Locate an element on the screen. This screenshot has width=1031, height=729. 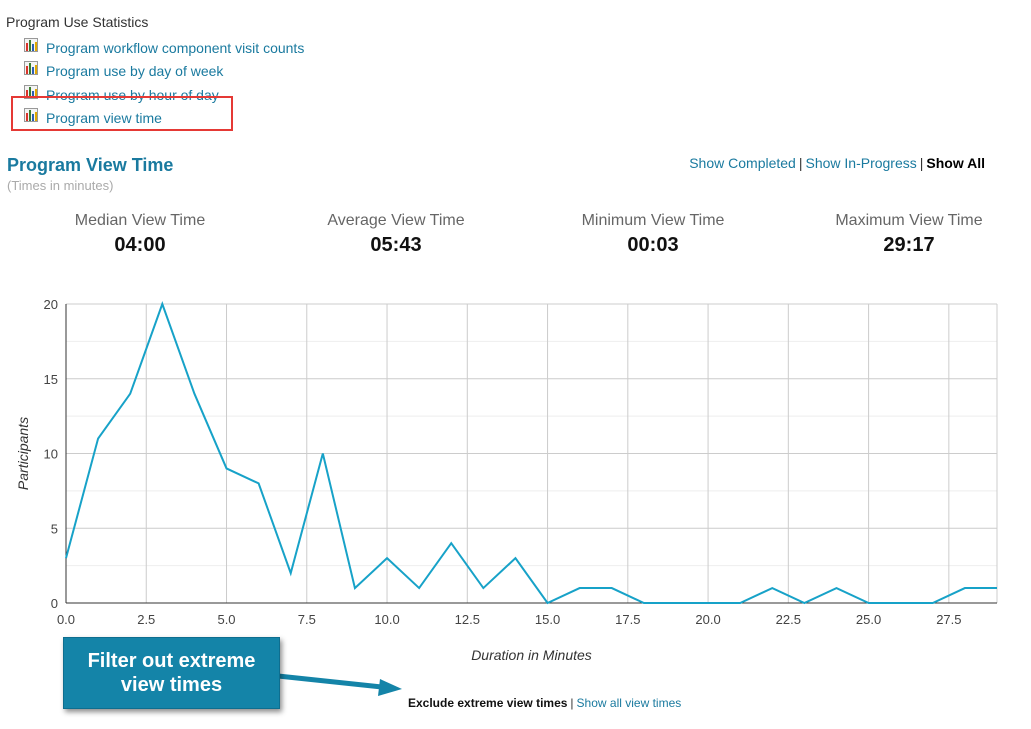
y-tick-label: 15 is located at coordinates (51, 379).